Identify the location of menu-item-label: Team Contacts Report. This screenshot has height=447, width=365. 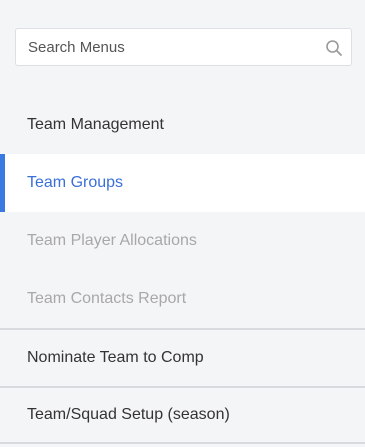
(107, 298).